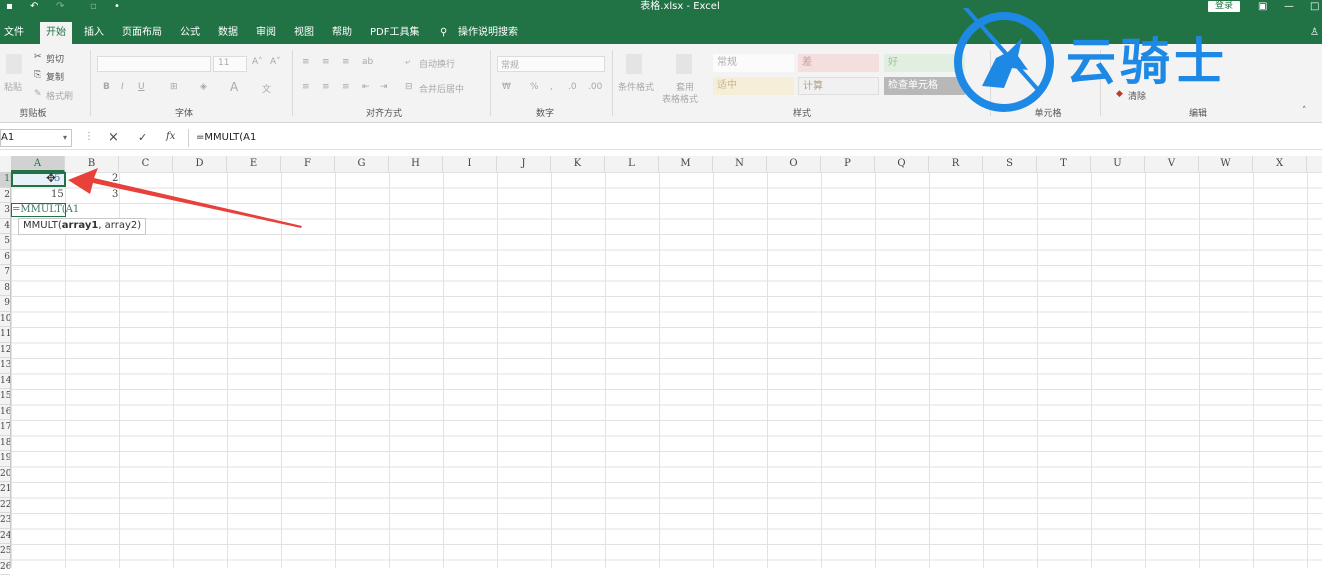  I want to click on row-header-7: 7, so click(5, 273).